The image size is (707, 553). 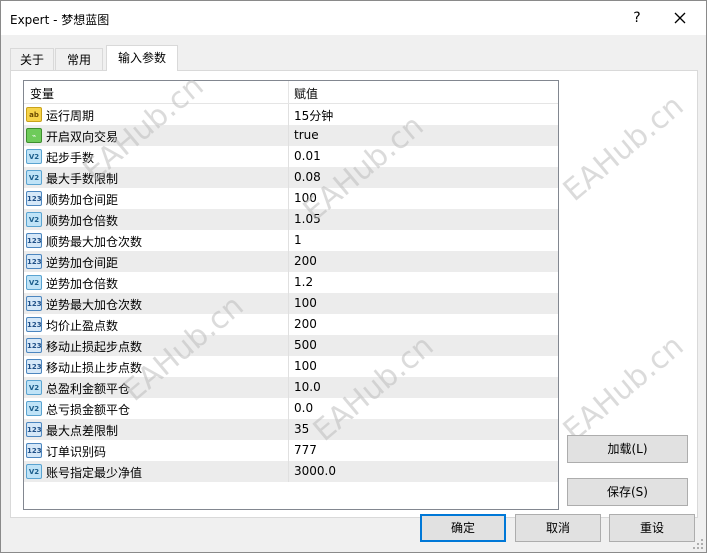 I want to click on parameter-row: 123 均价止盈点数 200, so click(x=291, y=324).